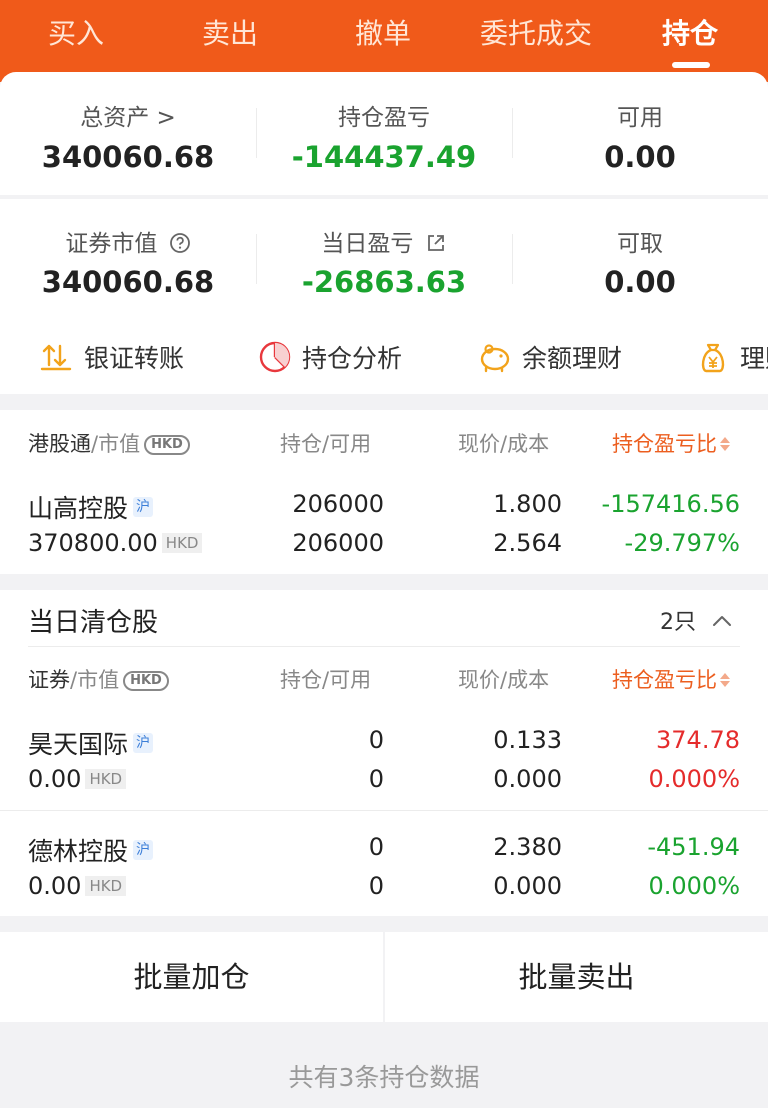 The image size is (768, 1108). I want to click on money-bag-icon, so click(713, 358).